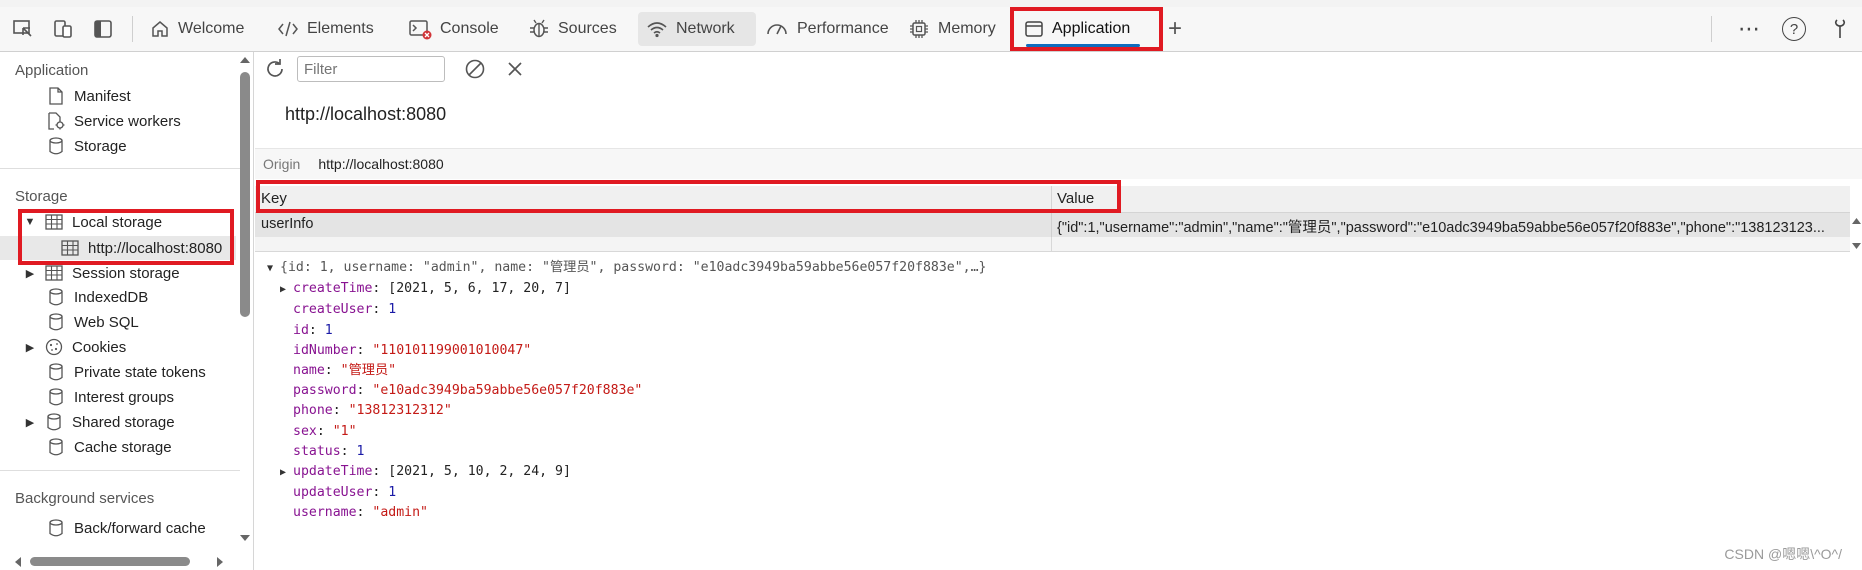 This screenshot has width=1862, height=570. What do you see at coordinates (626, 331) in the screenshot?
I see `property-row: id: 1` at bounding box center [626, 331].